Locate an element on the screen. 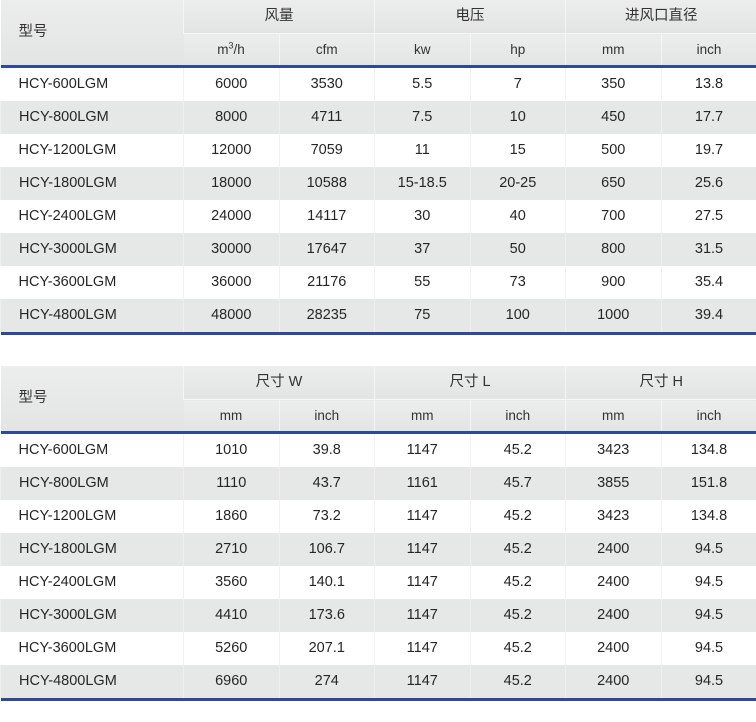 The image size is (756, 722). cell-value: 24000 is located at coordinates (231, 216).